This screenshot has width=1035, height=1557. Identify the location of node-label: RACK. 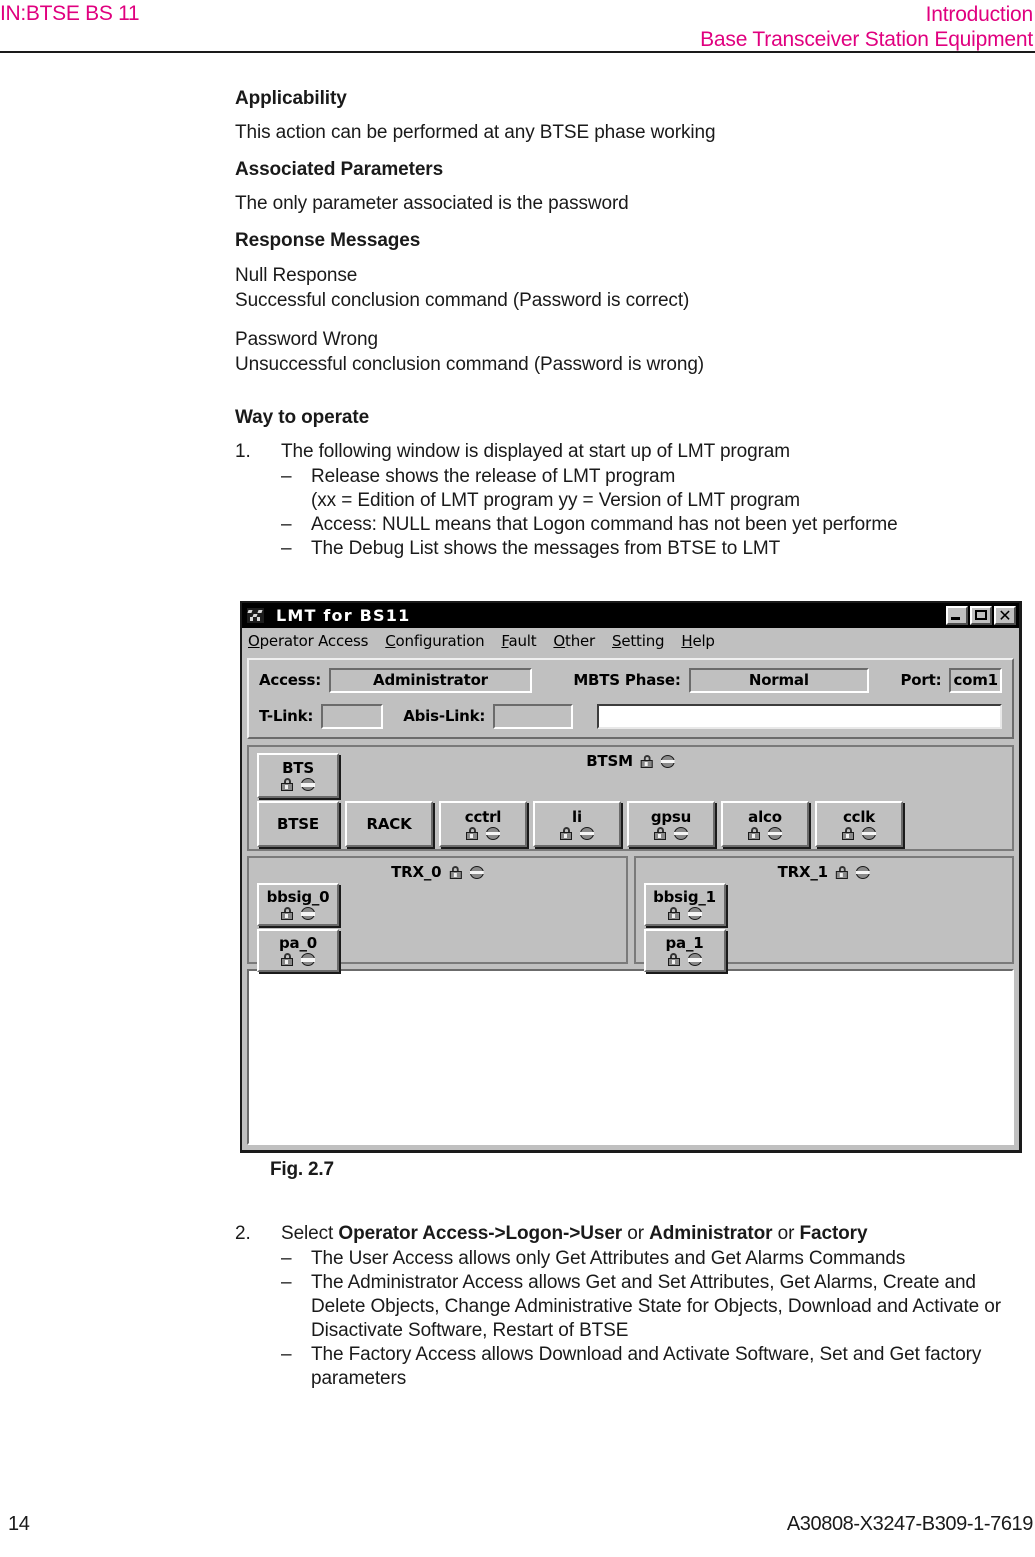
(389, 823).